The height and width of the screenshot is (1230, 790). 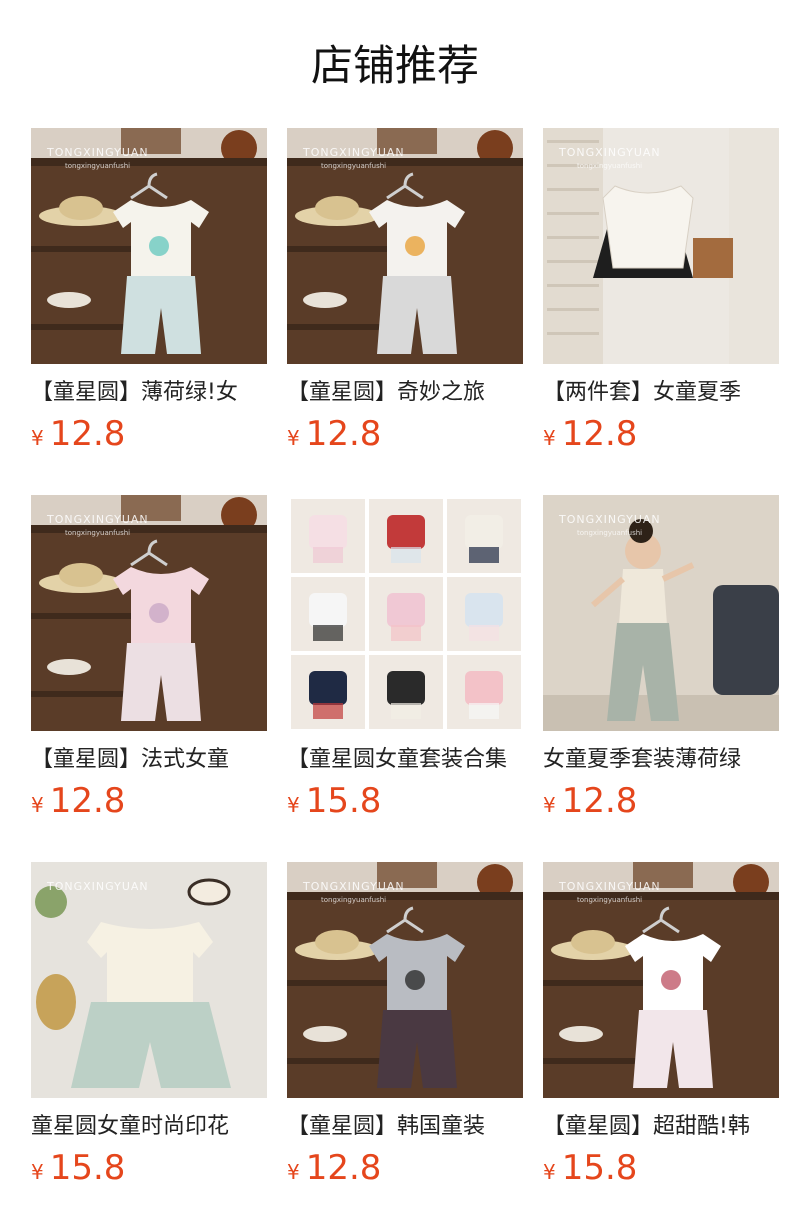 I want to click on product-image: TONGXINGYUAN, so click(x=149, y=980).